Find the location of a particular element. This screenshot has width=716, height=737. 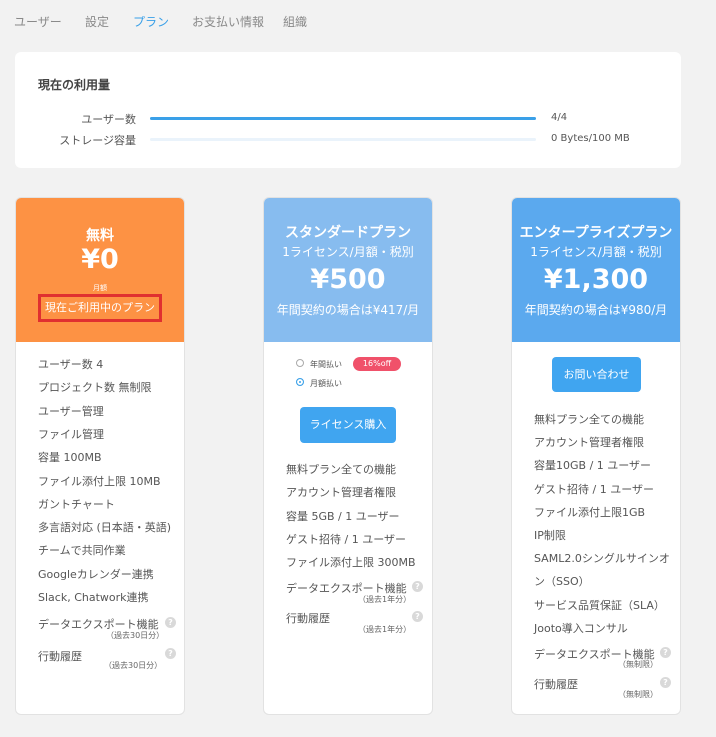

plan-enterprise-feature: ン（SSO） is located at coordinates (562, 581).